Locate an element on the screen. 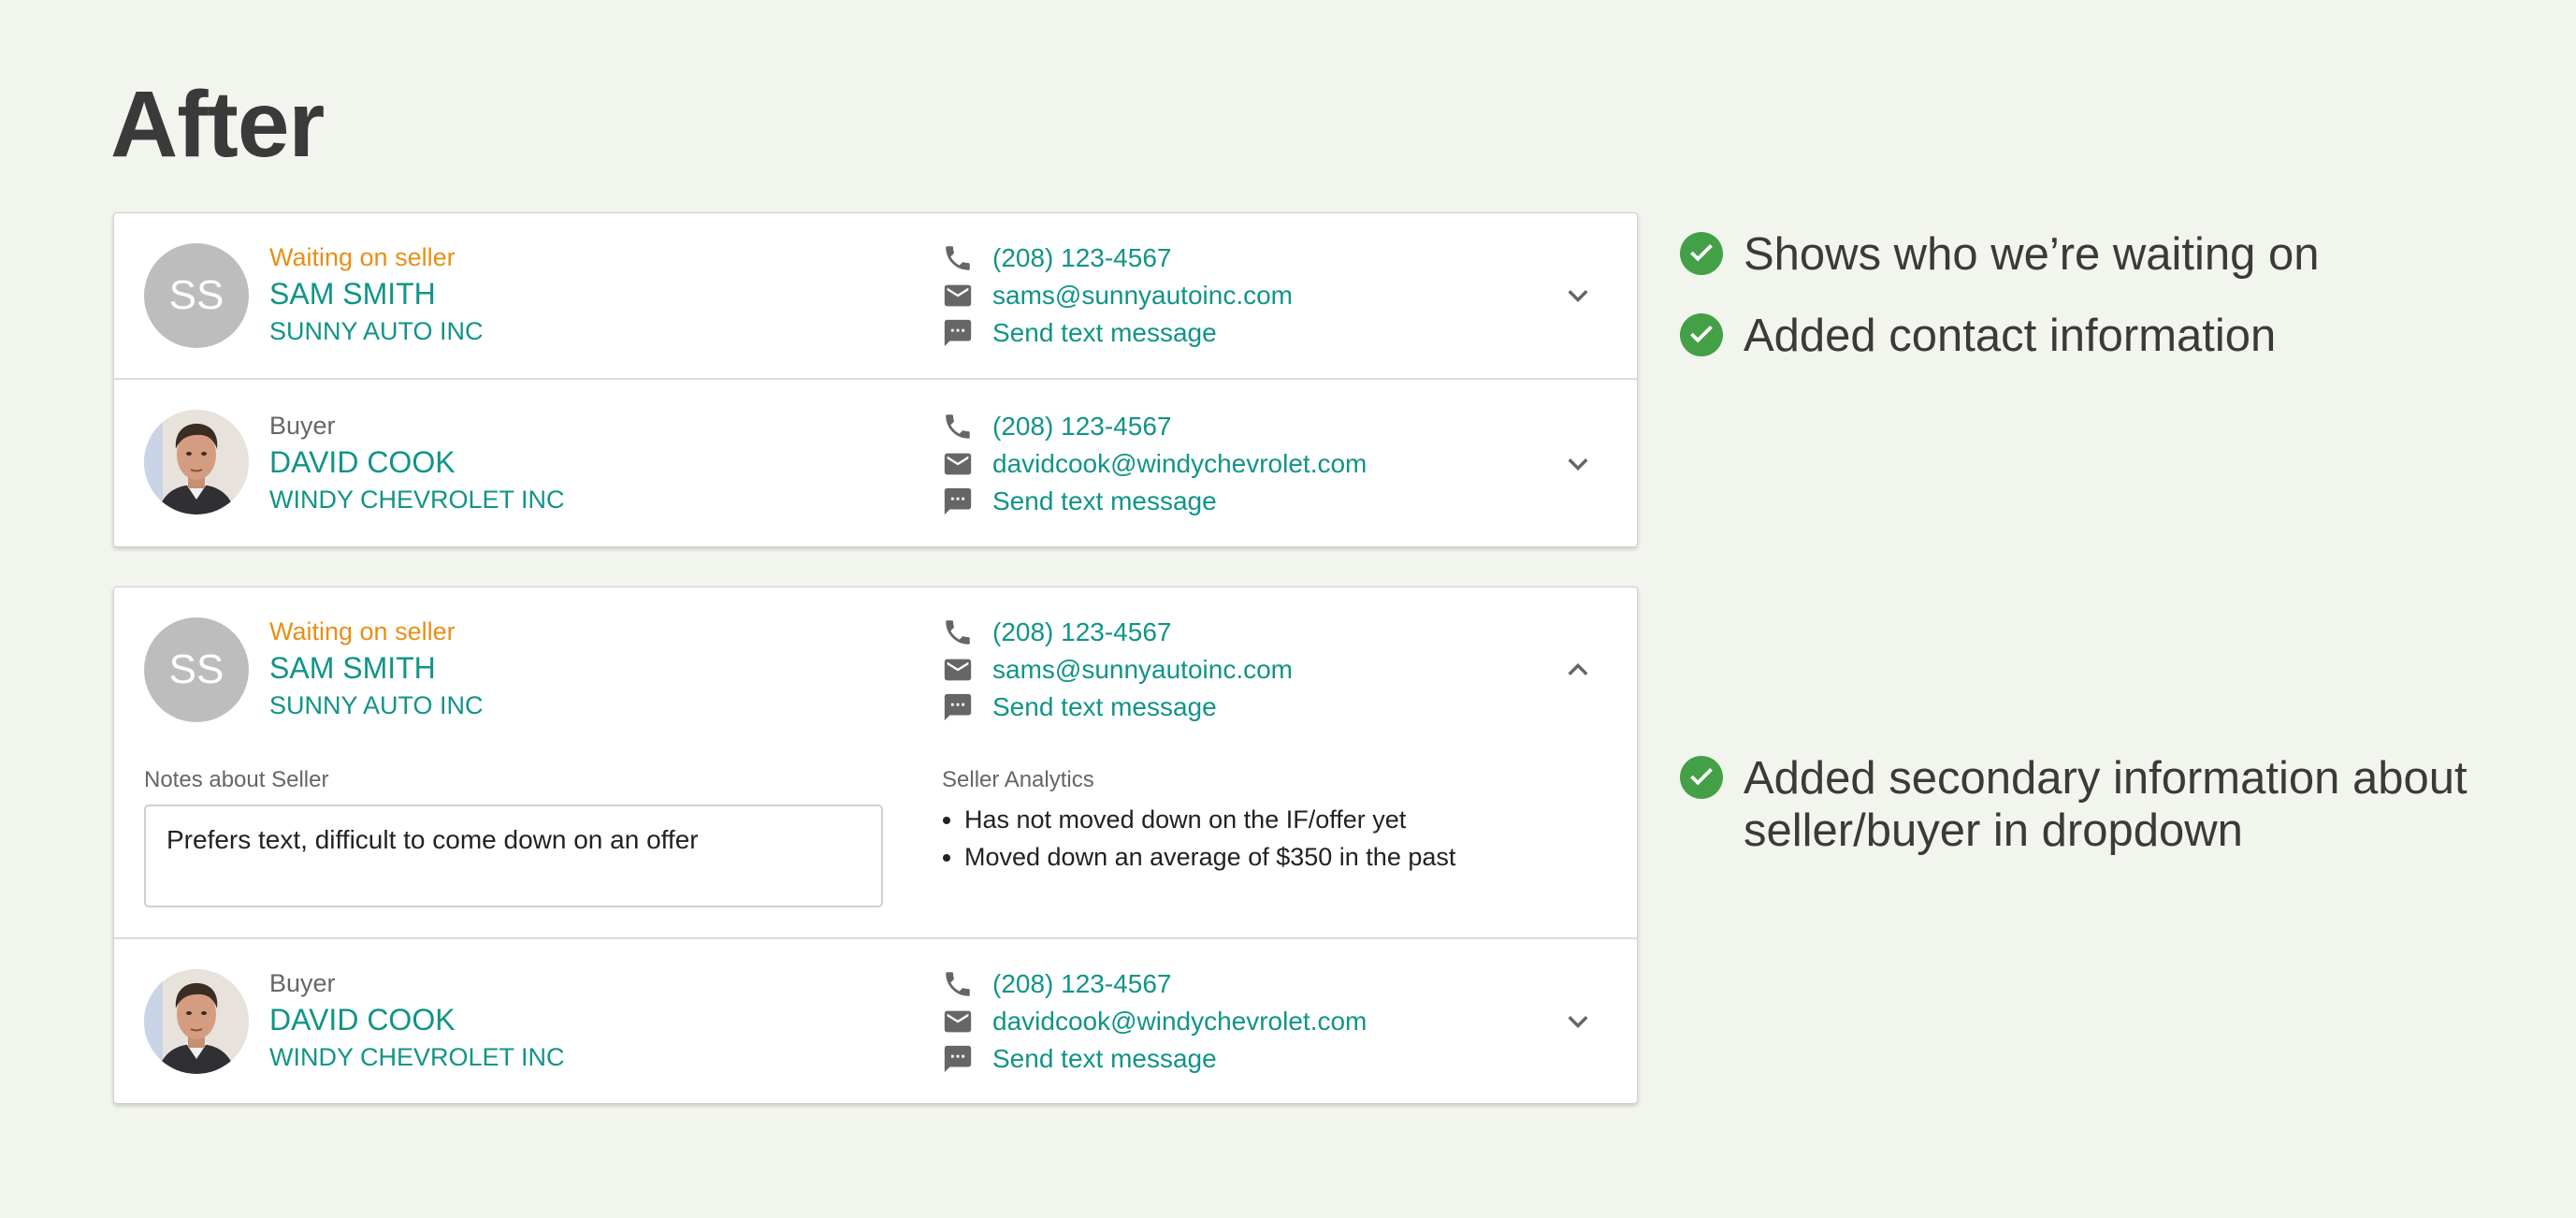 This screenshot has width=2576, height=1218. notes-label: Notes about Seller is located at coordinates (236, 779).